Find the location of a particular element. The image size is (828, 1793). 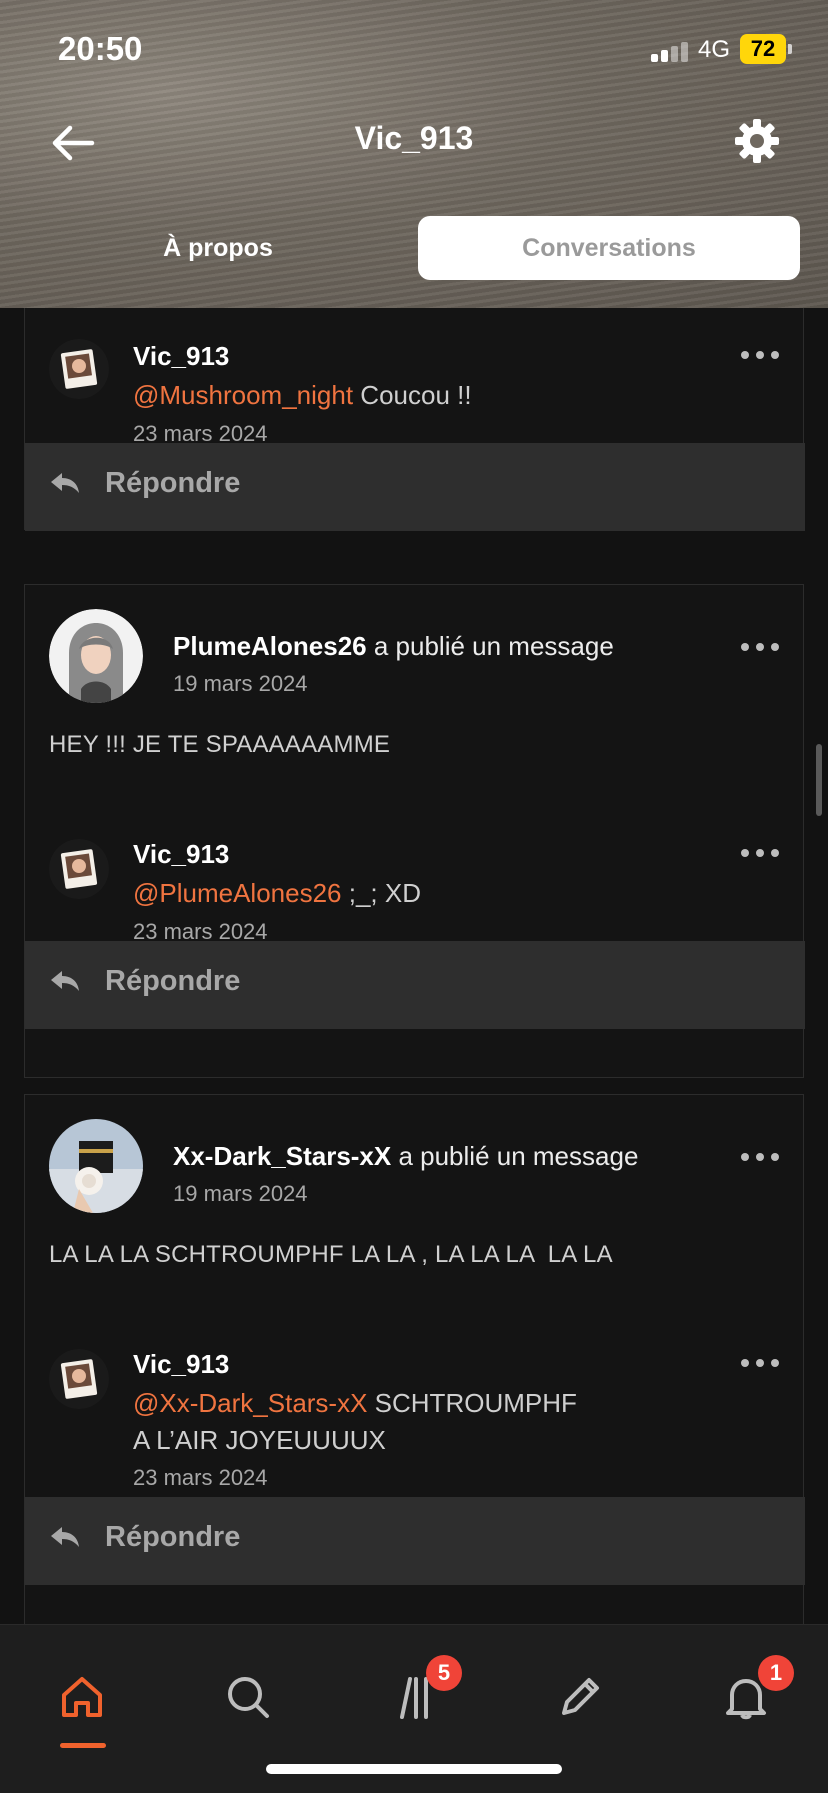

search-icon is located at coordinates (248, 1697).